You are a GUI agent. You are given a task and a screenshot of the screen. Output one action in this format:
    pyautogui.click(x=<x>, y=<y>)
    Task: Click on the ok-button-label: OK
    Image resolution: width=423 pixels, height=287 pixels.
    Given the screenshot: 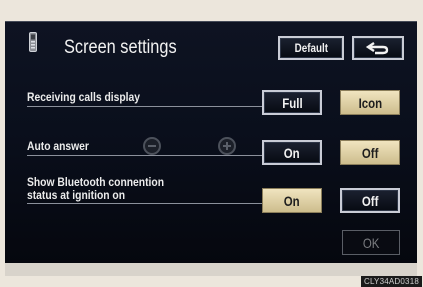 What is the action you would take?
    pyautogui.click(x=371, y=242)
    